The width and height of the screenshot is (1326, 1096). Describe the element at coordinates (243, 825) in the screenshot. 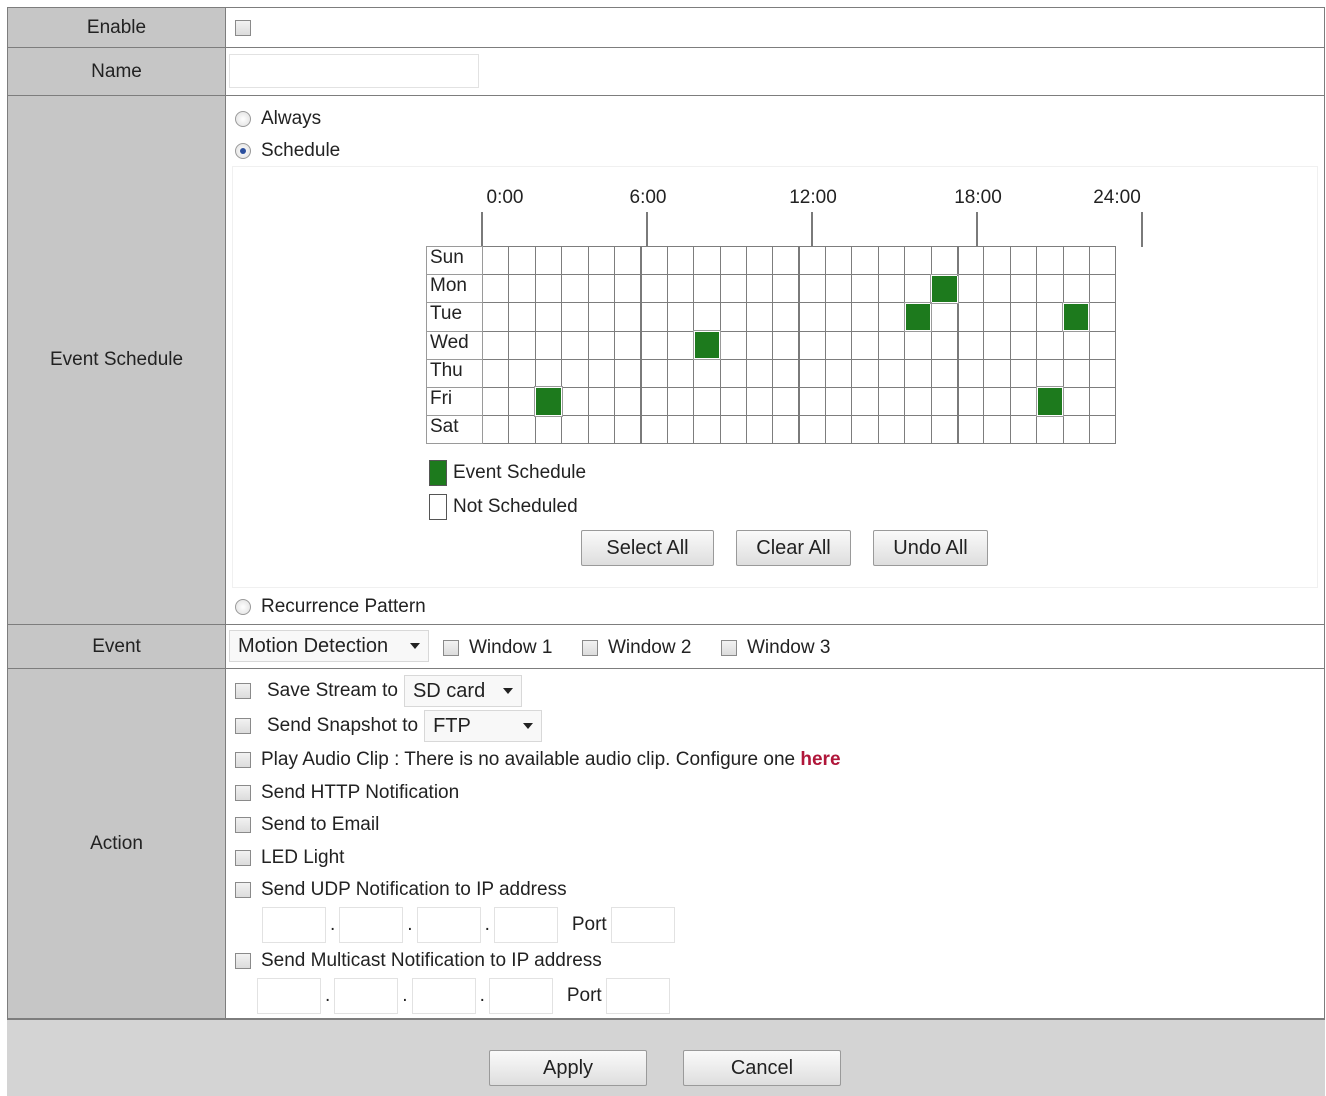

I see `send-email-checkbox` at that location.